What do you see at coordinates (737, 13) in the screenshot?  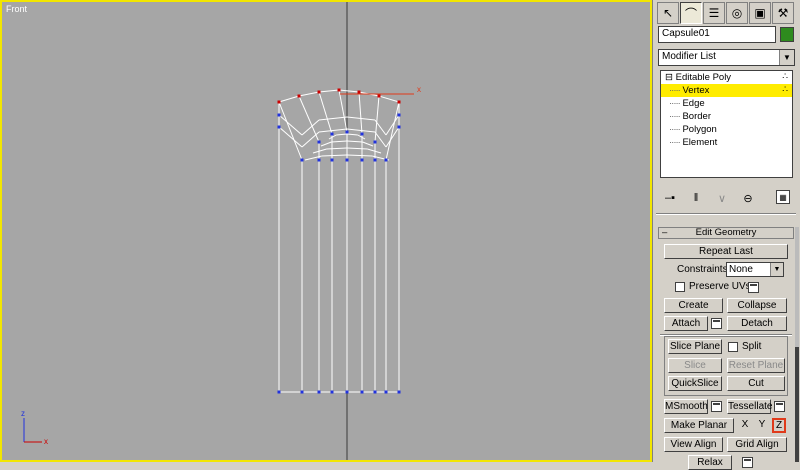 I see `motion-tab-icon: ◎` at bounding box center [737, 13].